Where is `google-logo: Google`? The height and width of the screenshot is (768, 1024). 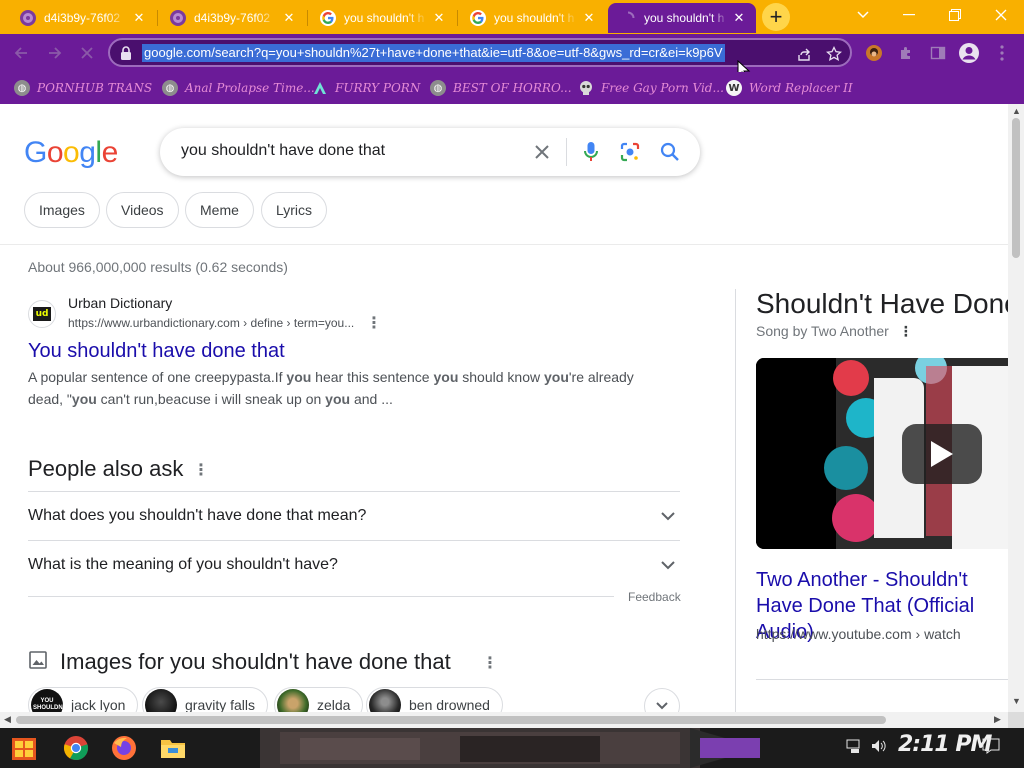
google-logo: Google is located at coordinates (71, 153).